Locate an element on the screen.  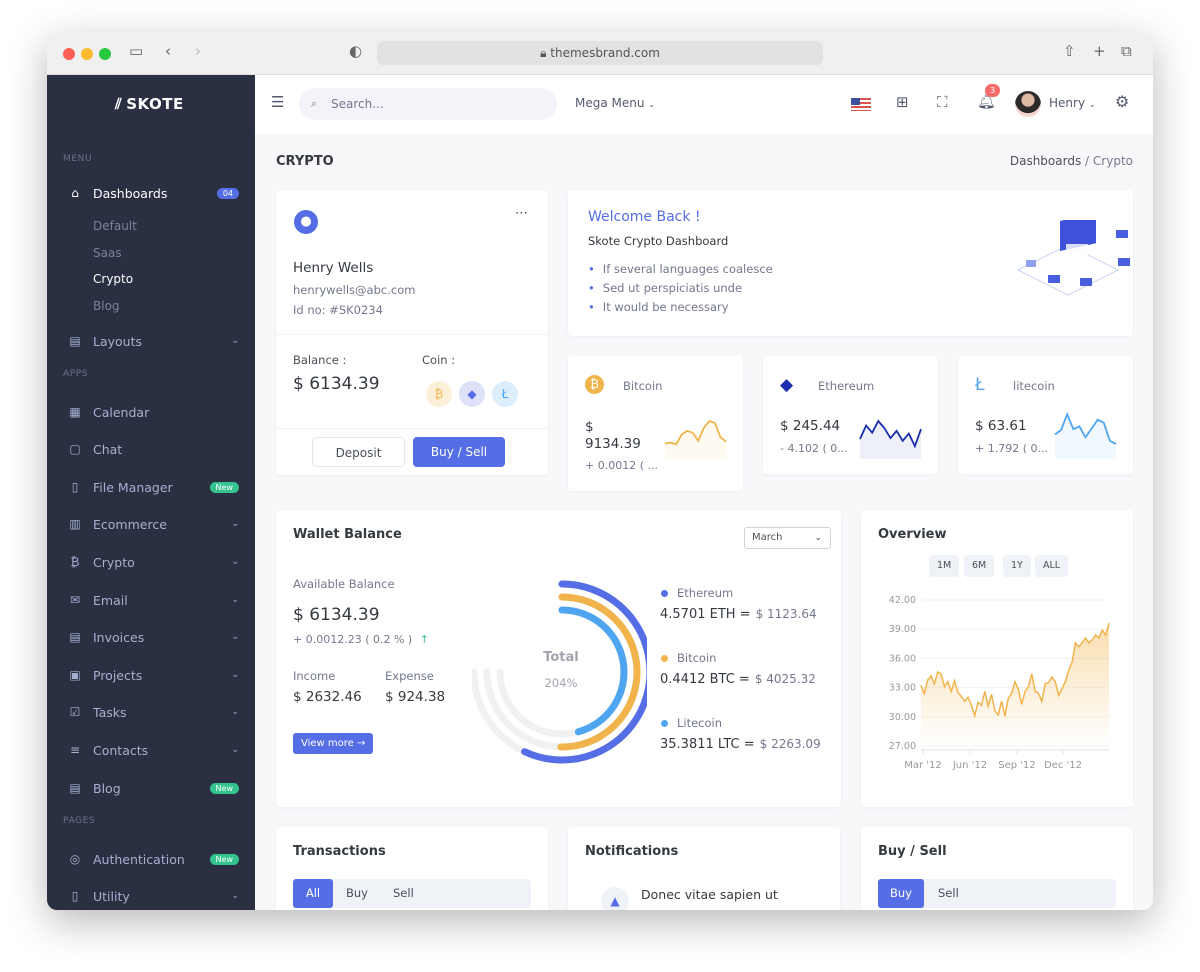
user-menu: Henry ⌄ is located at coordinates (1072, 103).